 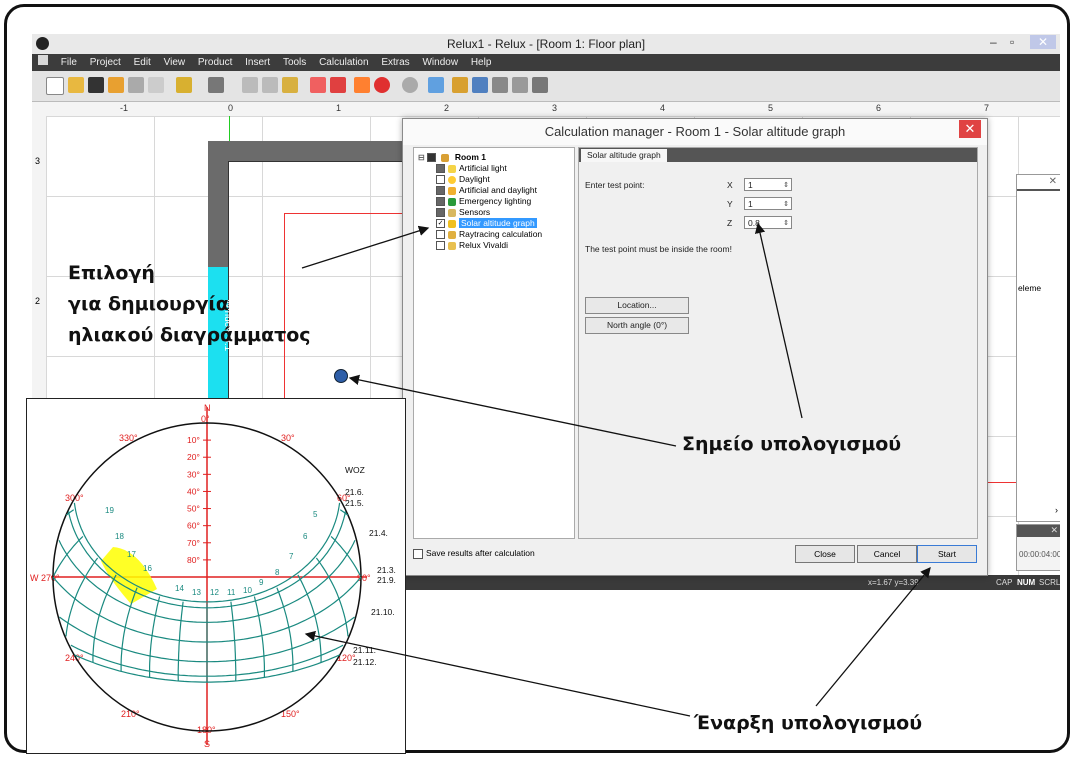 What do you see at coordinates (825, 554) in the screenshot?
I see `close-button: Close` at bounding box center [825, 554].